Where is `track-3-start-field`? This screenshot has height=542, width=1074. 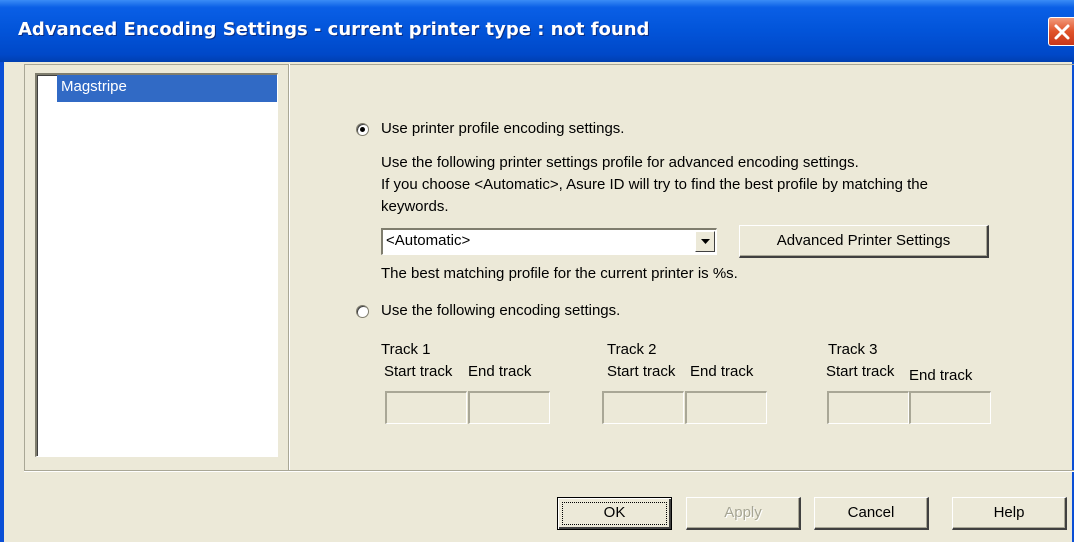
track-3-start-field is located at coordinates (868, 407).